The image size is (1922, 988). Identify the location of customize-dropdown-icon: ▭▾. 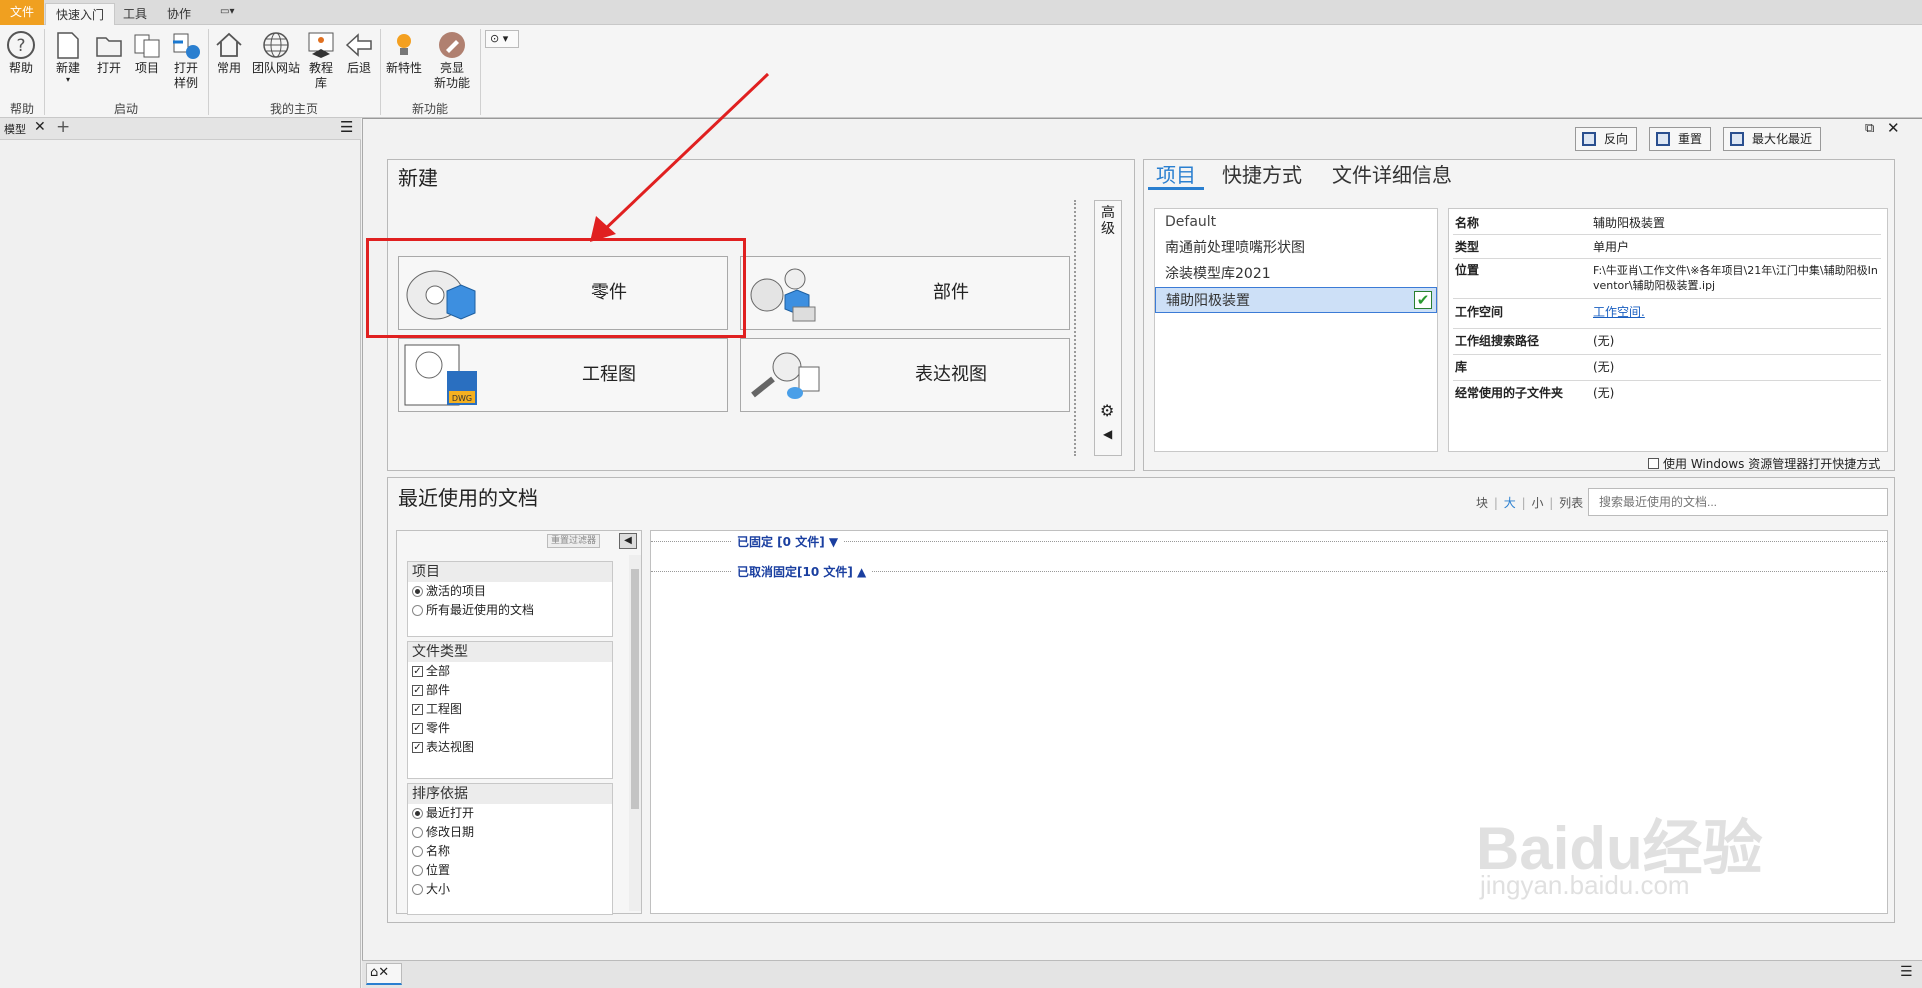
(227, 13).